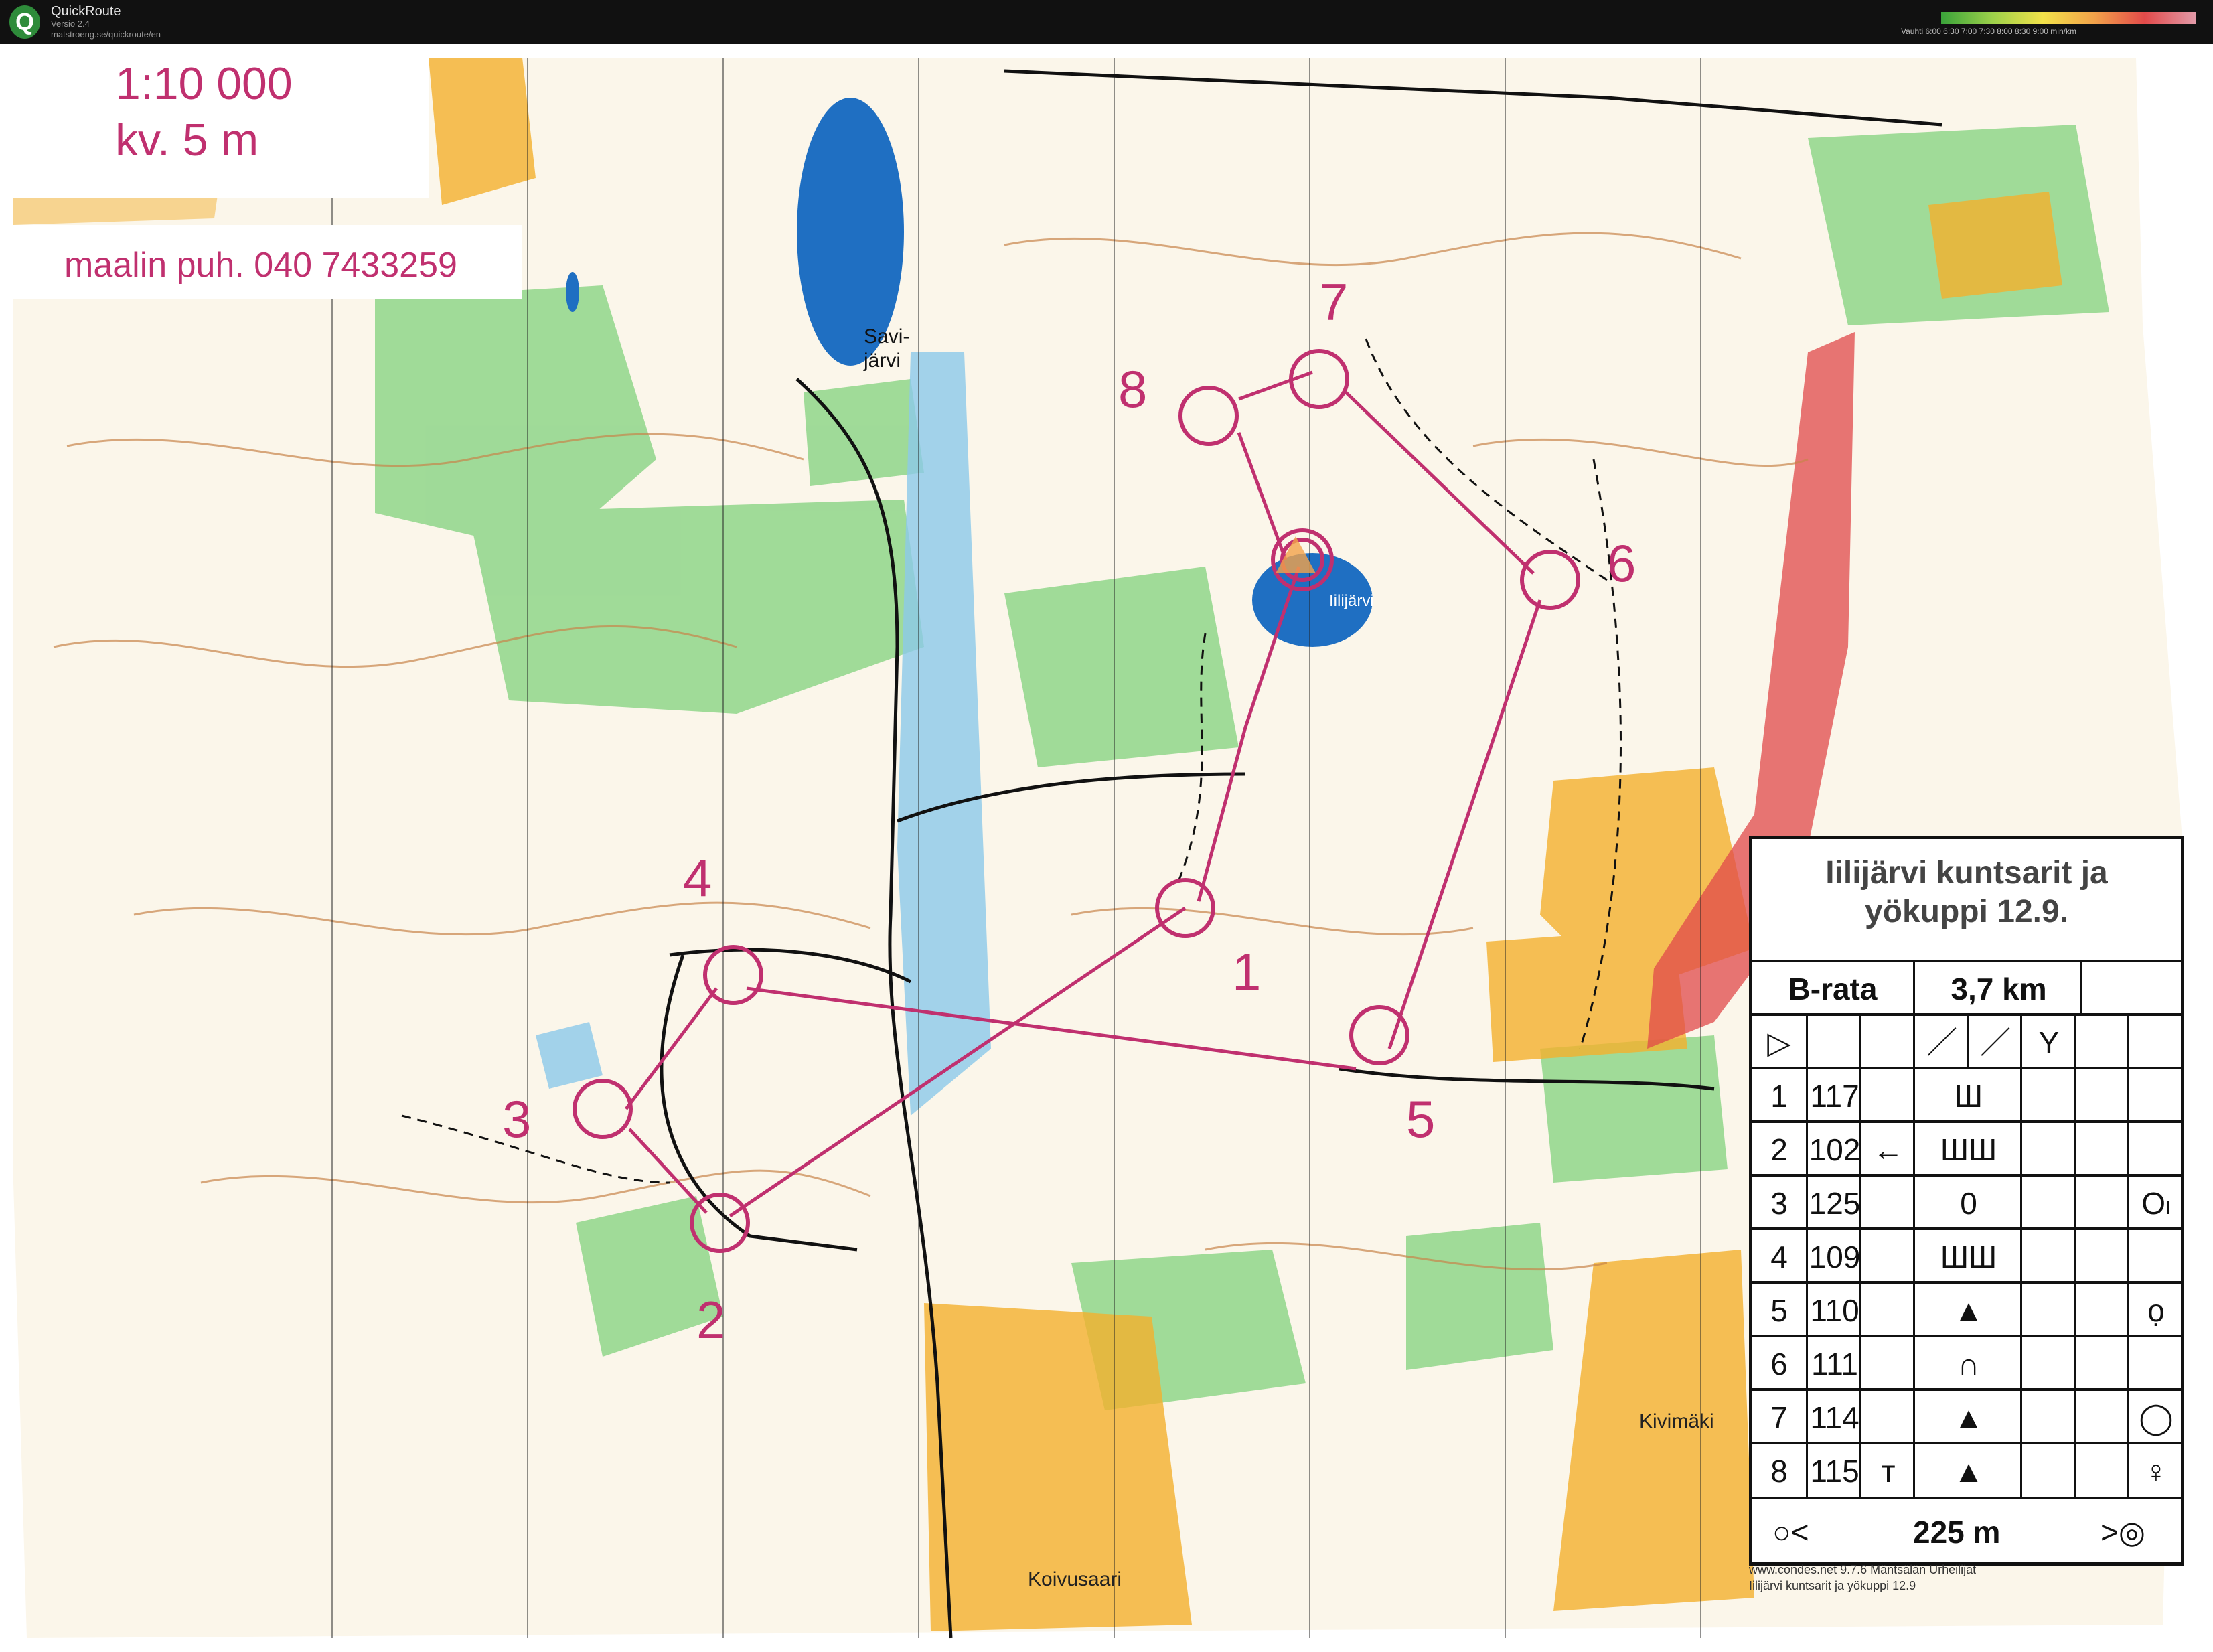  What do you see at coordinates (1833, 1364) in the screenshot?
I see `control-code-6: 111` at bounding box center [1833, 1364].